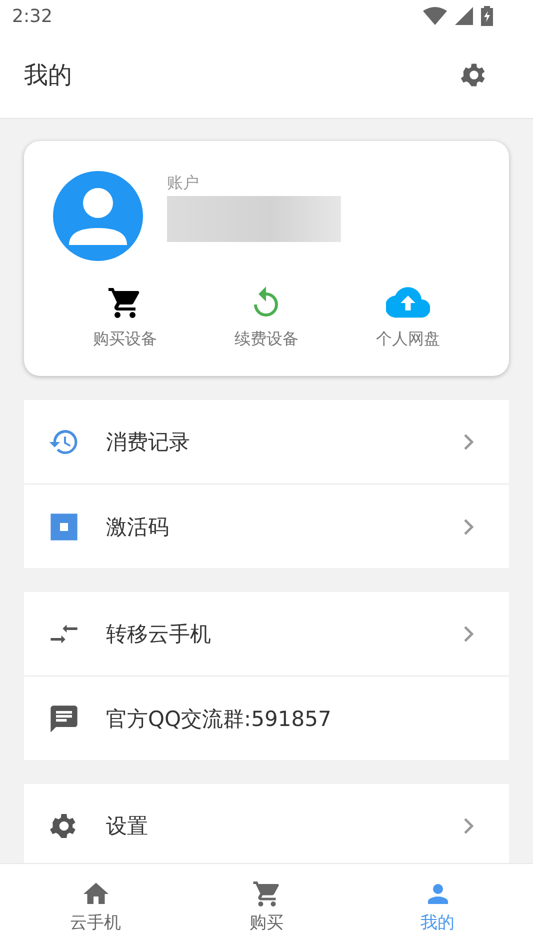 This screenshot has width=533, height=948. What do you see at coordinates (32, 16) in the screenshot?
I see `status-time: 2:32` at bounding box center [32, 16].